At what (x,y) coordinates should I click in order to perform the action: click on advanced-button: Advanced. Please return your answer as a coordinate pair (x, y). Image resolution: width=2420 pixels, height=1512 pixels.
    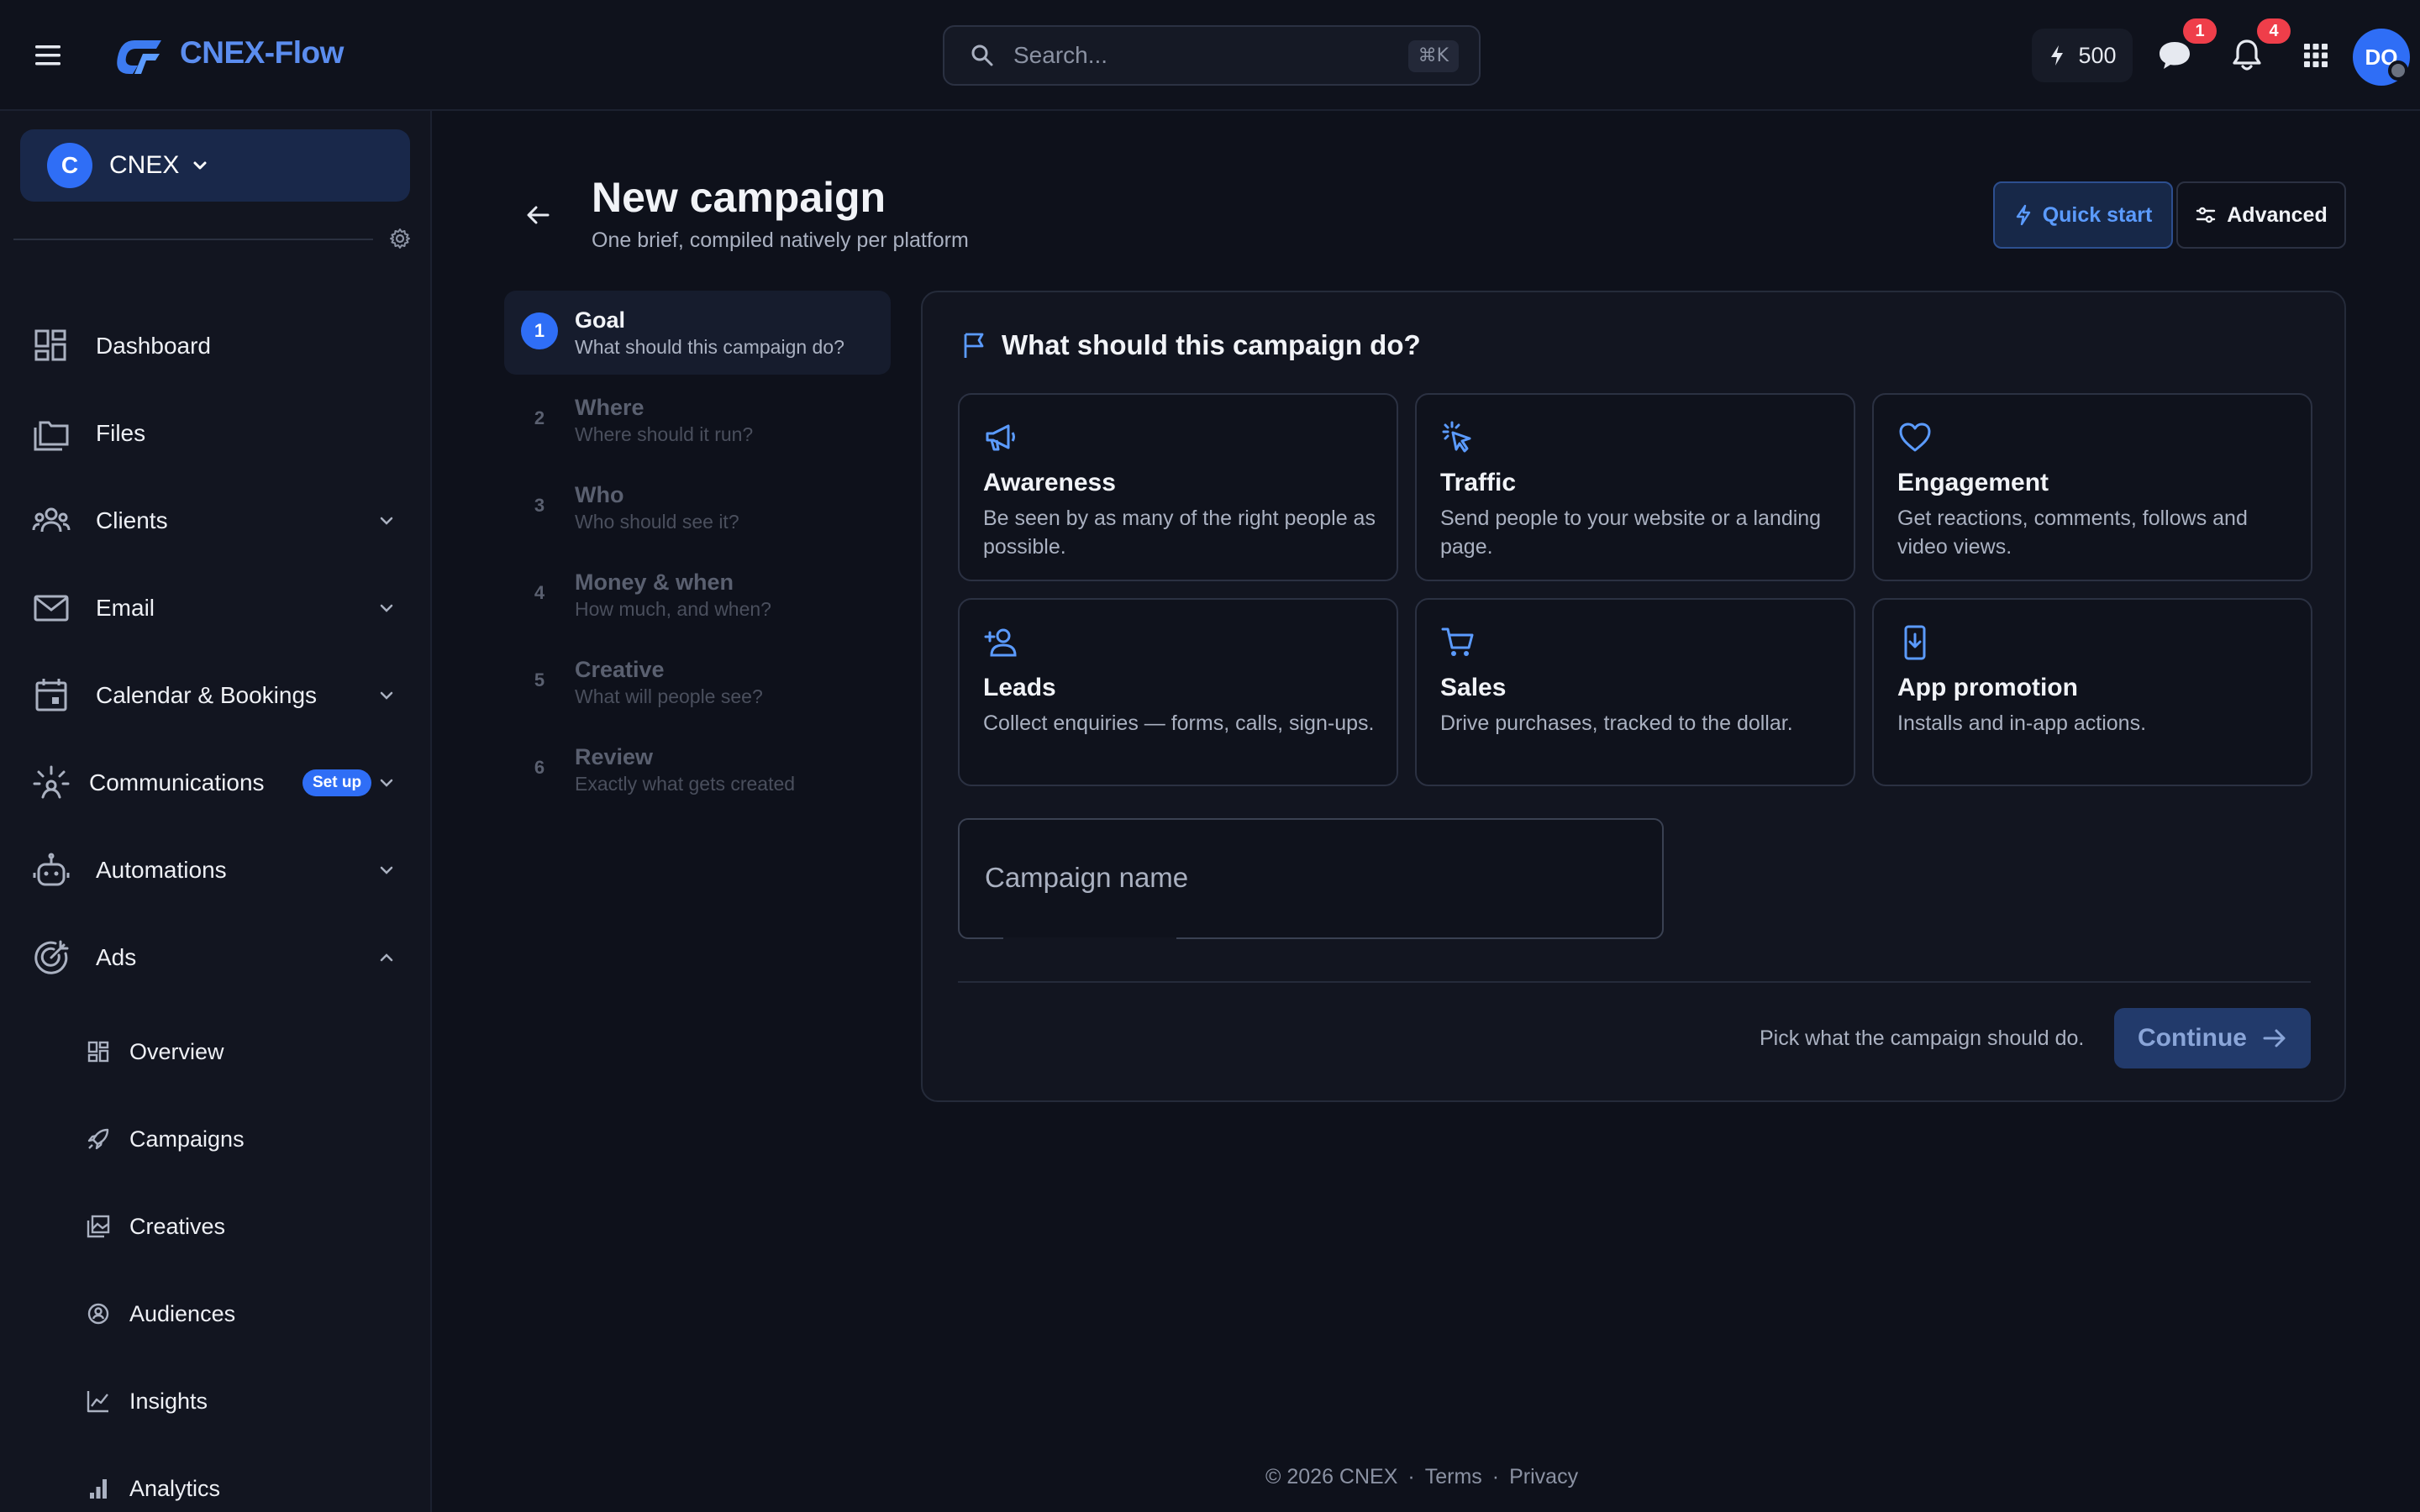
    Looking at the image, I should click on (2261, 215).